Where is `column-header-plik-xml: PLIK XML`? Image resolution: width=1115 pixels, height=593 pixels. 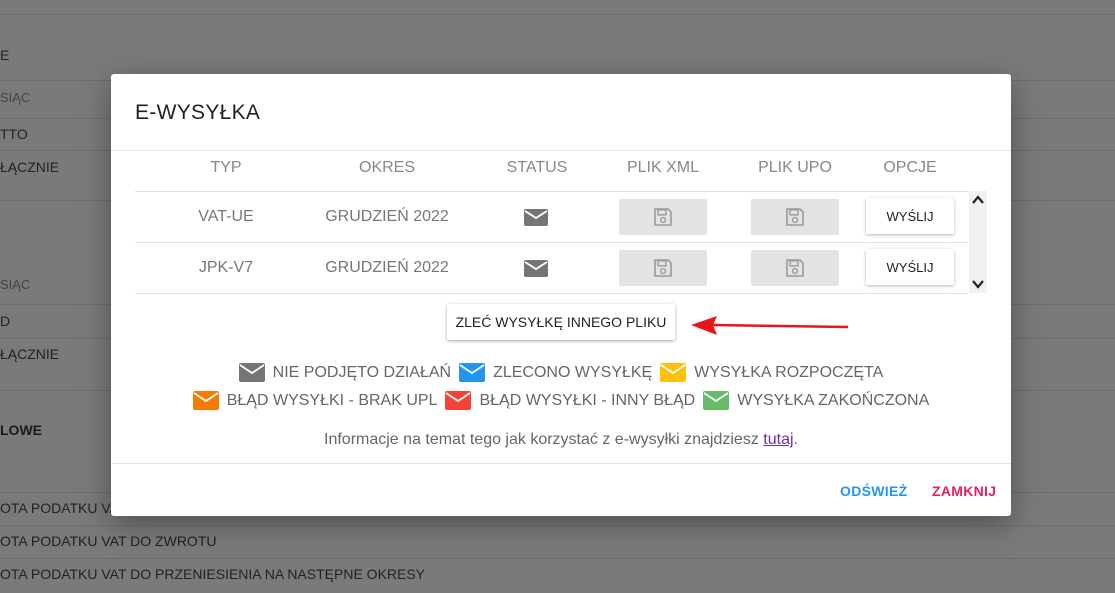 column-header-plik-xml: PLIK XML is located at coordinates (663, 167).